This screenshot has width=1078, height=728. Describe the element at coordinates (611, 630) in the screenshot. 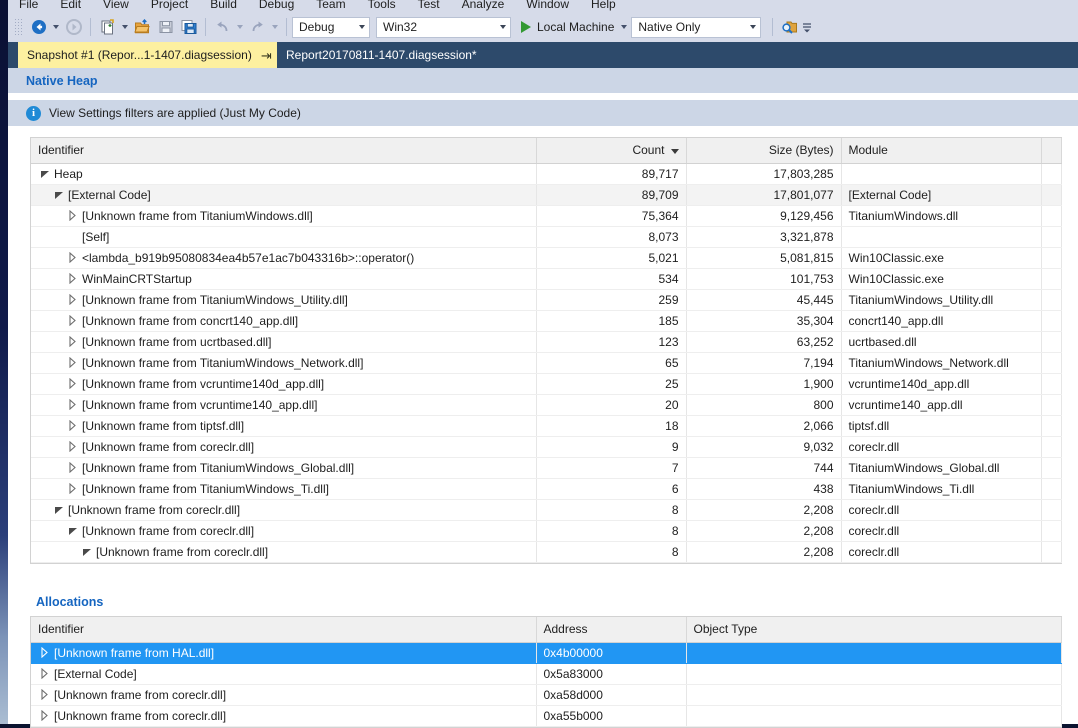

I see `allocations-header-address: Address` at that location.